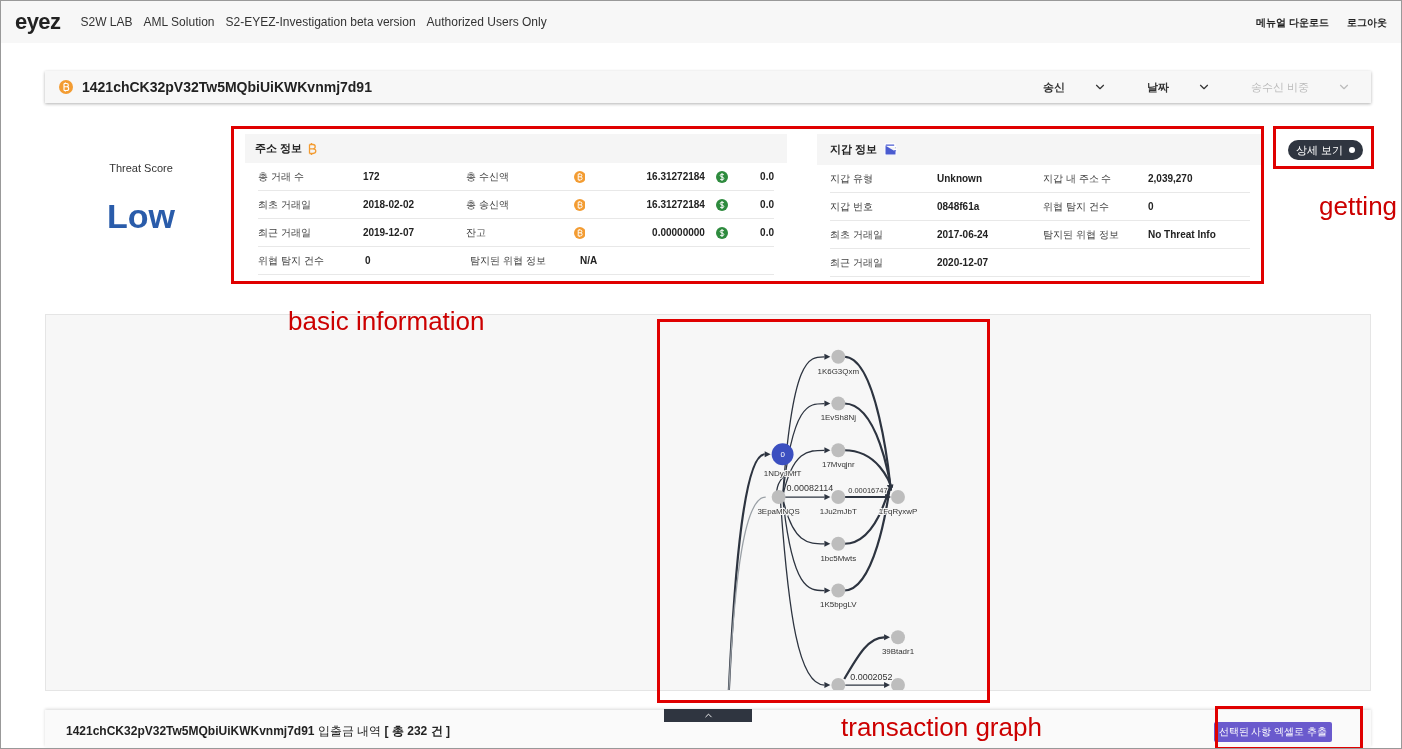 This screenshot has width=1402, height=749. I want to click on edge-label: 0.00082114, so click(810, 488).